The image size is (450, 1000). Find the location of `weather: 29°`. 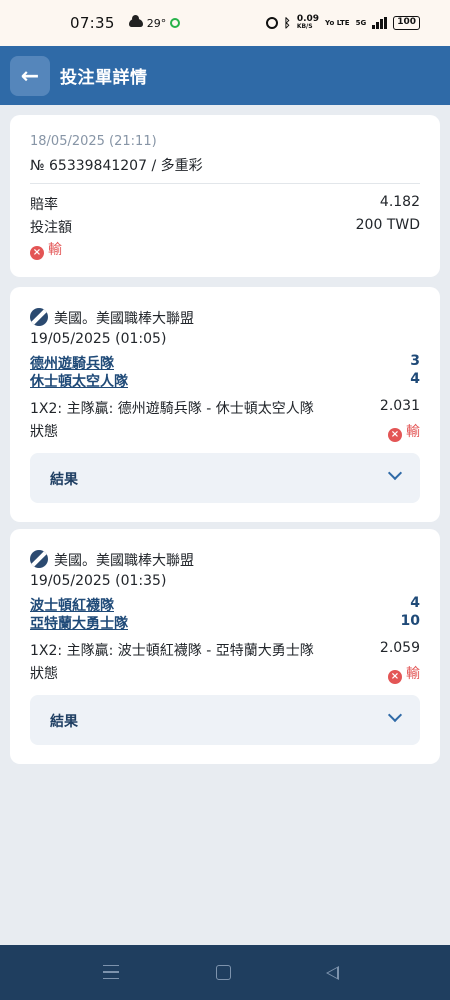

weather: 29° is located at coordinates (154, 22).